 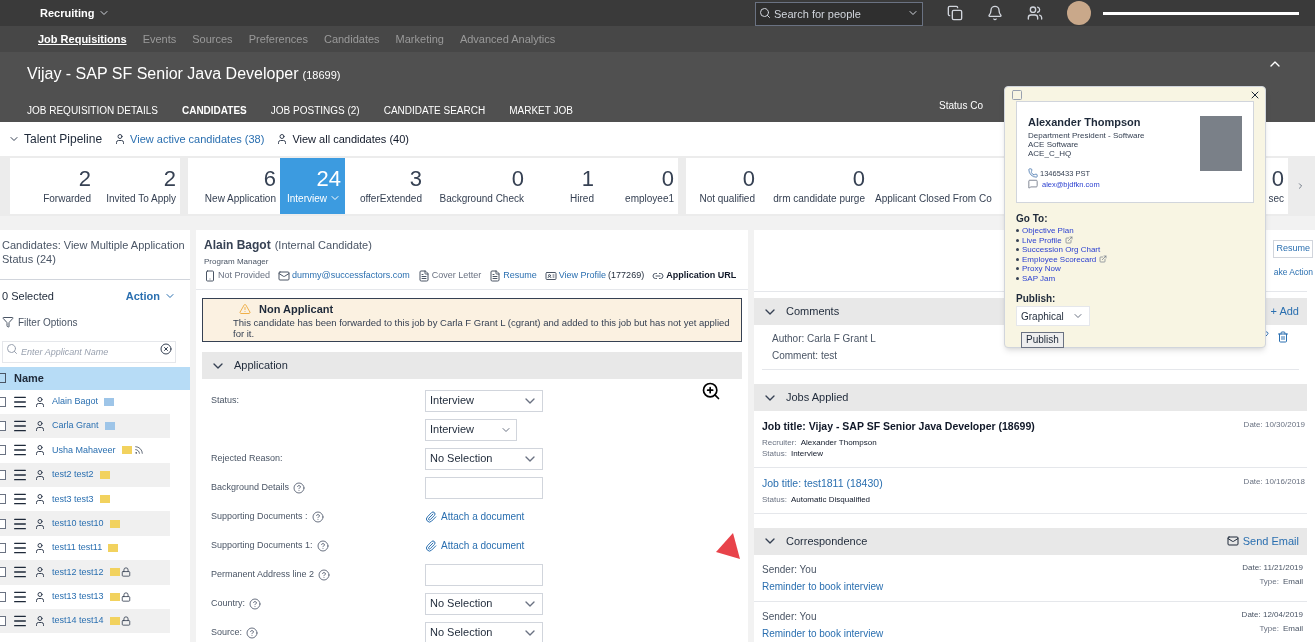 I want to click on detail-label: Recruiter:, so click(x=779, y=442).